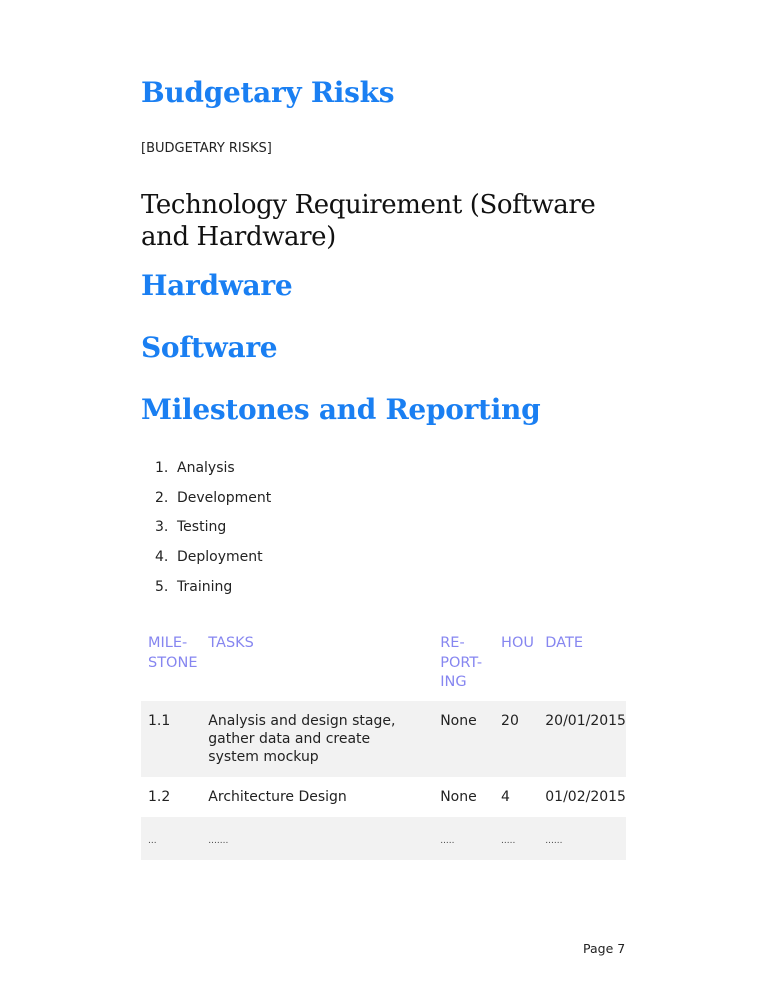 This screenshot has height=990, width=765. I want to click on list-item: 4. Deployment, so click(213, 561).